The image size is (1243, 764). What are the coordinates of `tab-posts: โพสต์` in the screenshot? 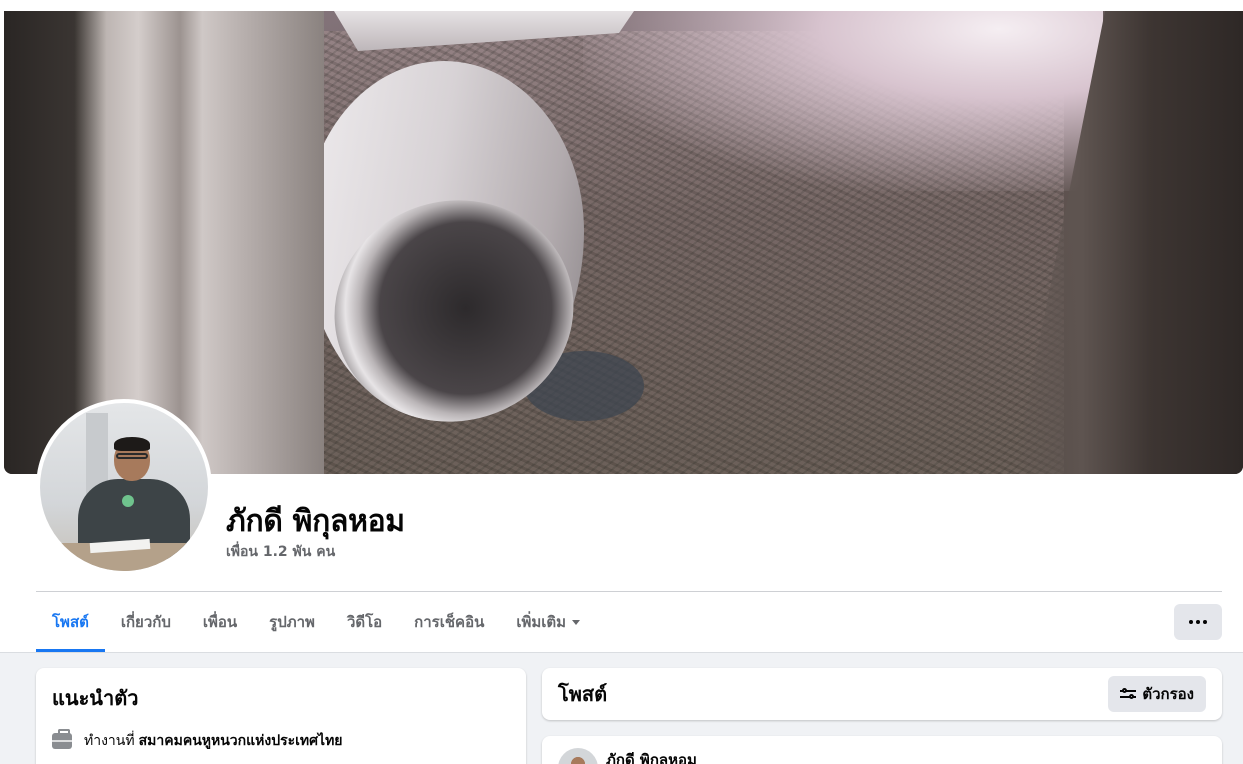 It's located at (70, 622).